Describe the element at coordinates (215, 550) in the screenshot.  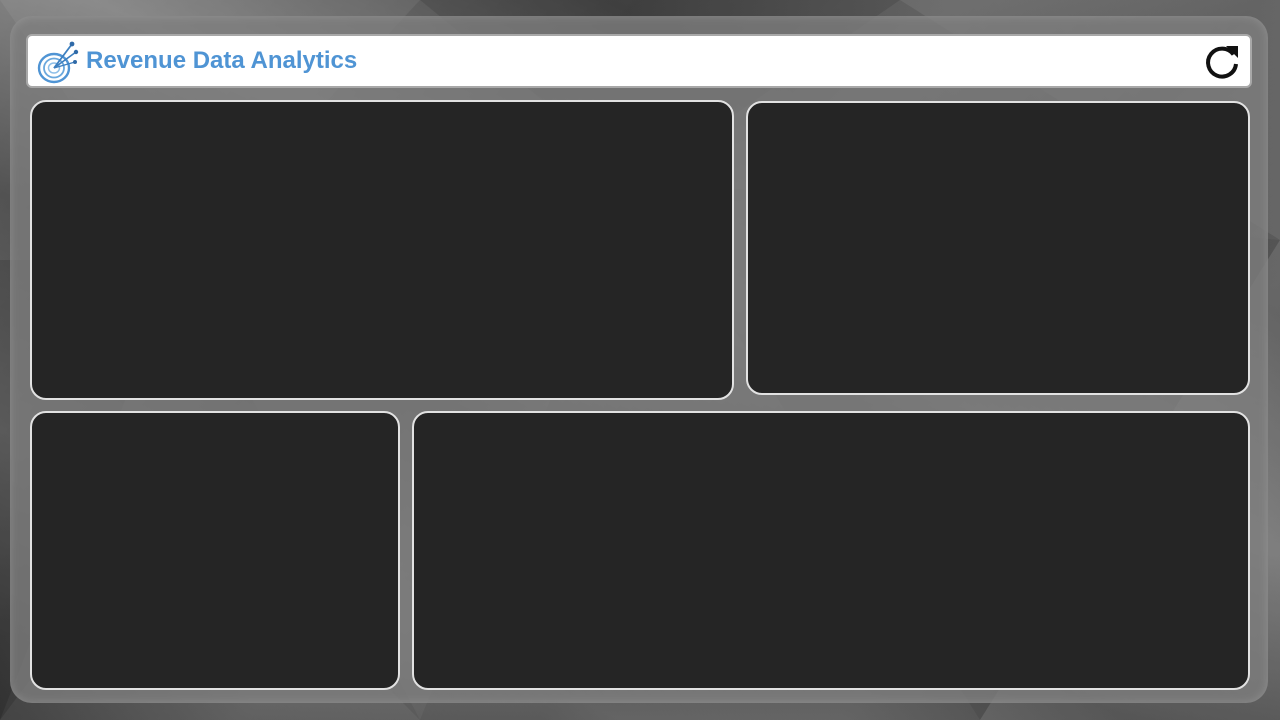
I see `chart-panel-bottom-left` at that location.